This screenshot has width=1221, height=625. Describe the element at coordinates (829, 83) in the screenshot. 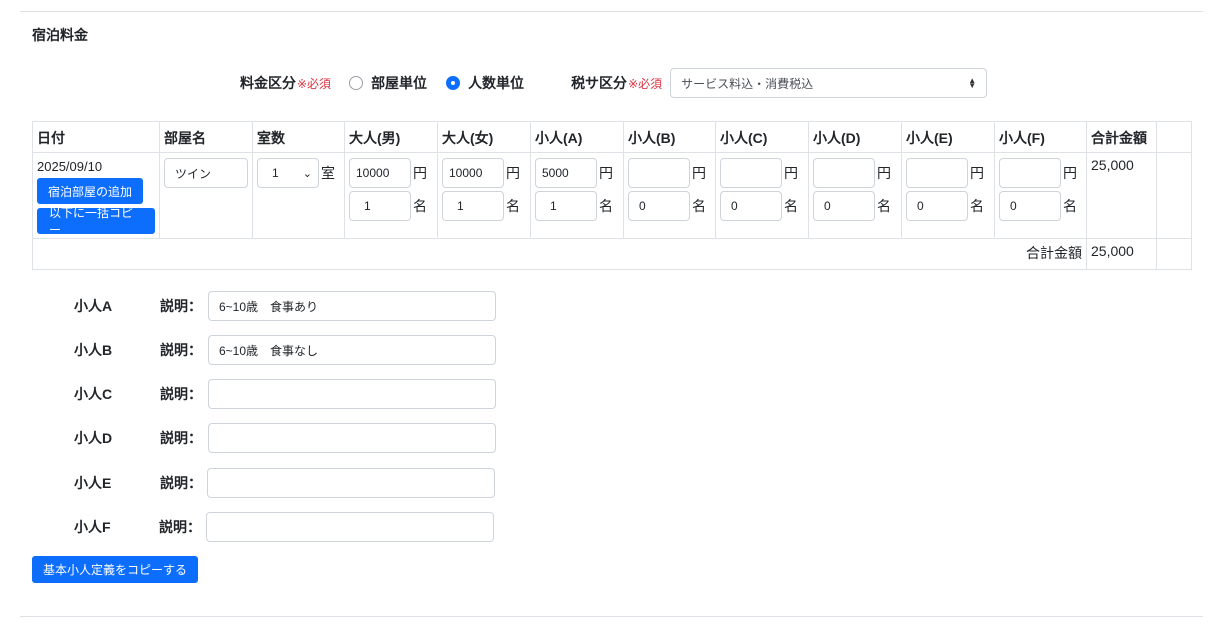

I see `tax-type-select: サービス料込・消費税込 ▲ ▼` at that location.